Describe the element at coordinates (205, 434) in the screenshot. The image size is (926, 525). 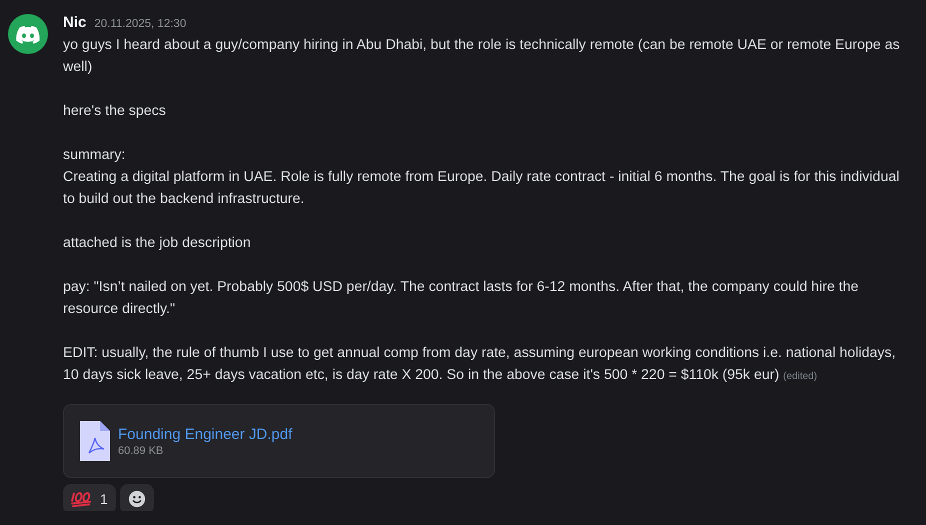
I see `file-link: Founding Engineer JD.pdf` at that location.